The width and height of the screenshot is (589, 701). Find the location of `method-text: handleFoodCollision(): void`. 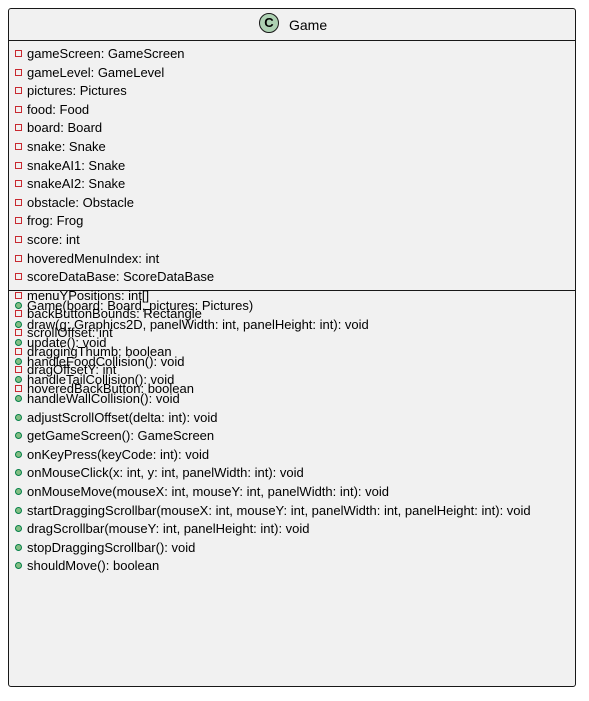

method-text: handleFoodCollision(): void is located at coordinates (106, 361).